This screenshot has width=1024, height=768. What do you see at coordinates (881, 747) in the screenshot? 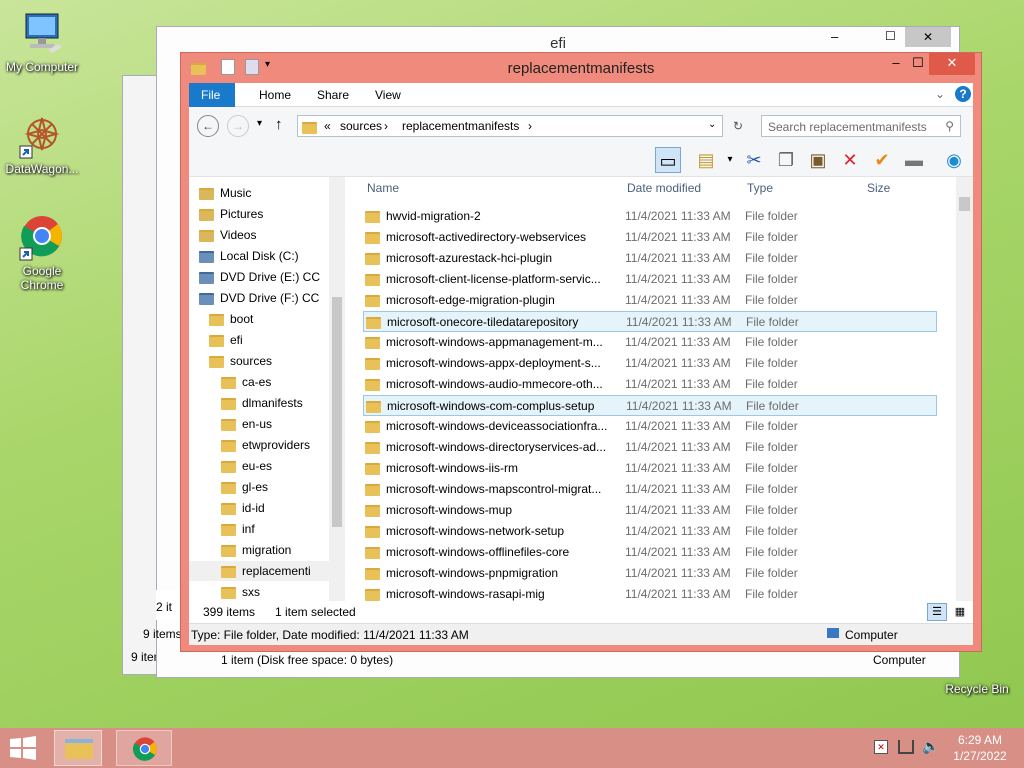
I see `action-center-icon: ✕` at bounding box center [881, 747].